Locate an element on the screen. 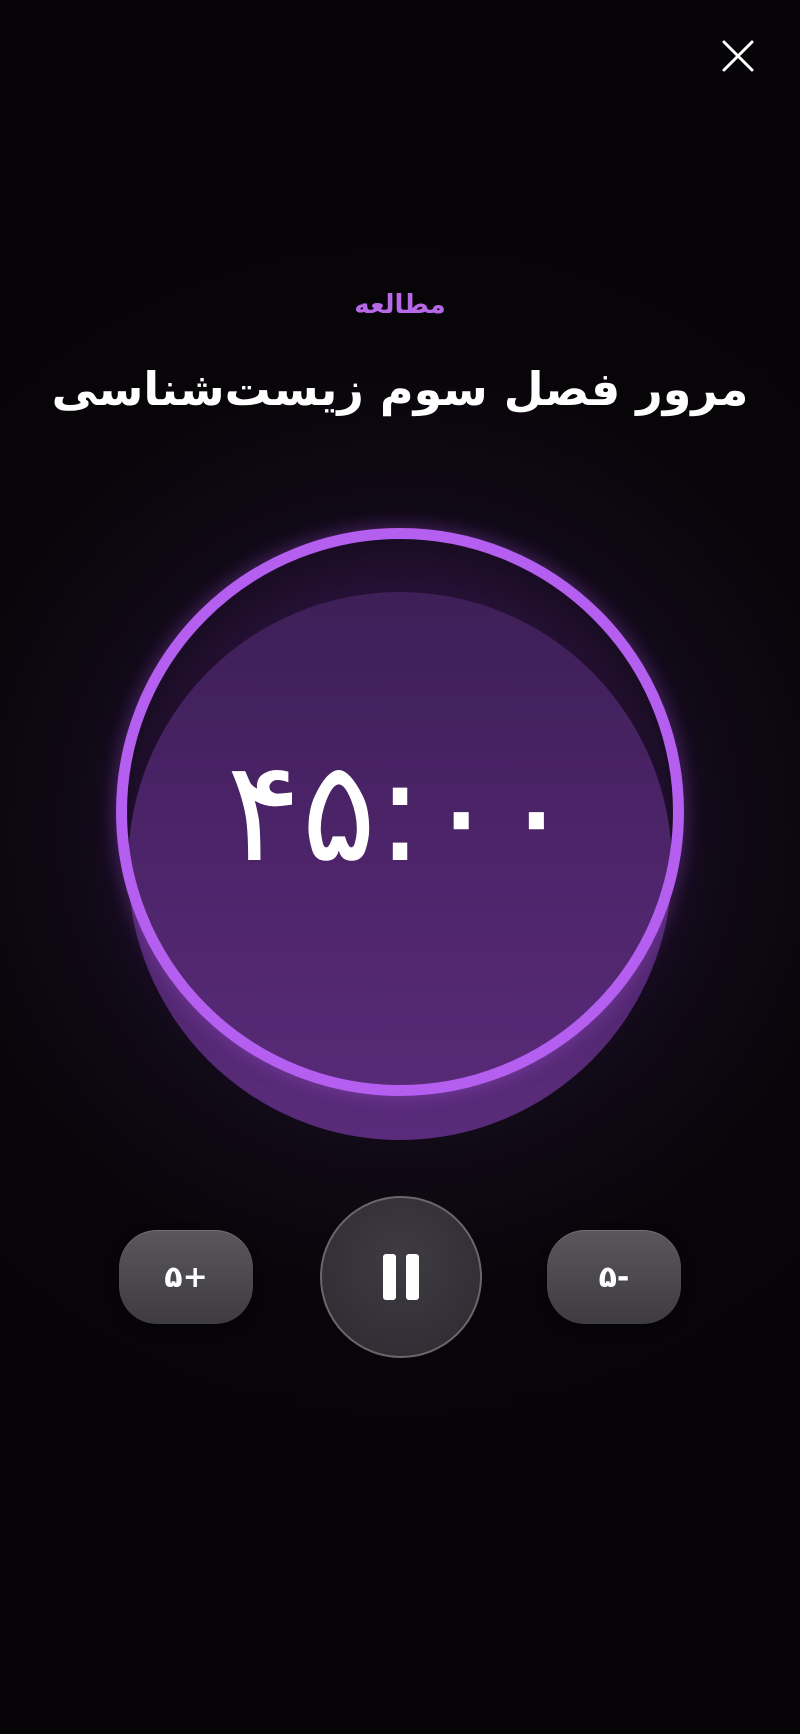  add-five-minutes-button: ۵+ is located at coordinates (186, 1277).